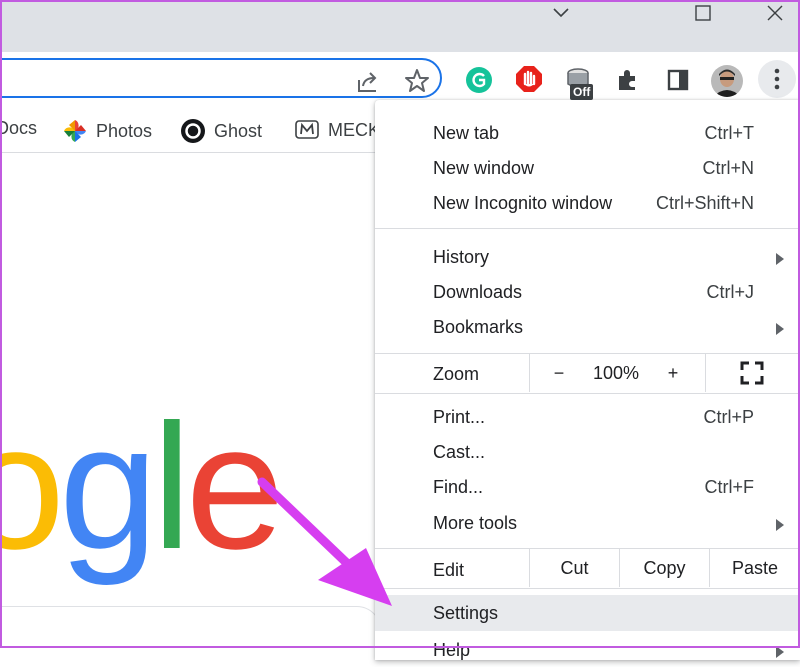  I want to click on menu-item-shortcut: Ctrl+P, so click(728, 417).